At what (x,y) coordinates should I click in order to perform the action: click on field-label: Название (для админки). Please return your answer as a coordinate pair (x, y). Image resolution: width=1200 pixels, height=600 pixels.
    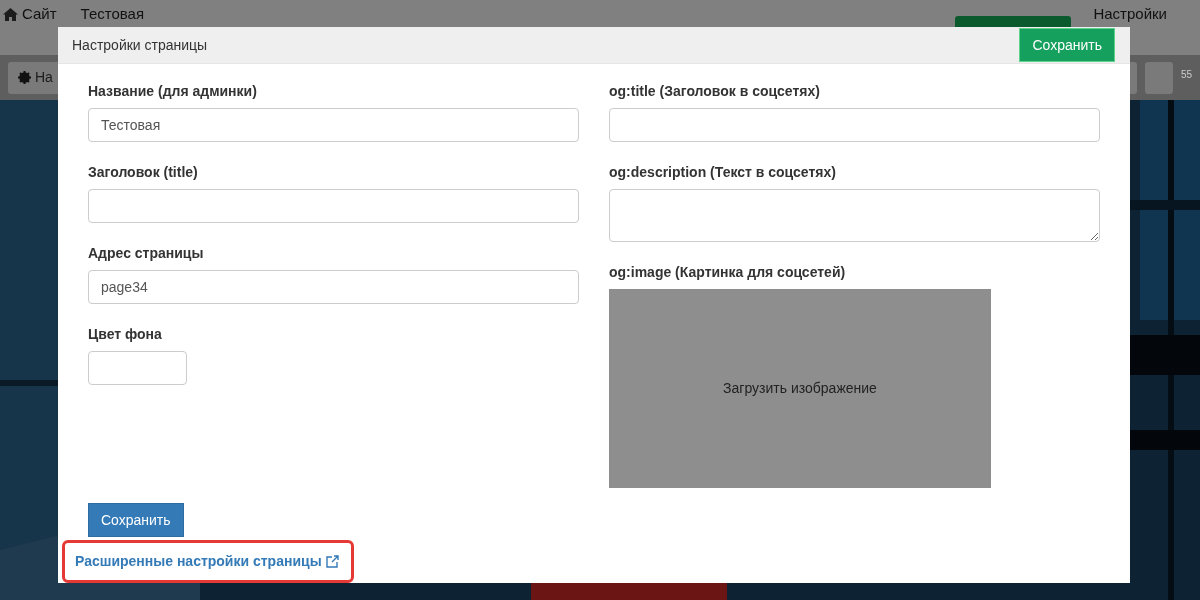
    Looking at the image, I should click on (173, 91).